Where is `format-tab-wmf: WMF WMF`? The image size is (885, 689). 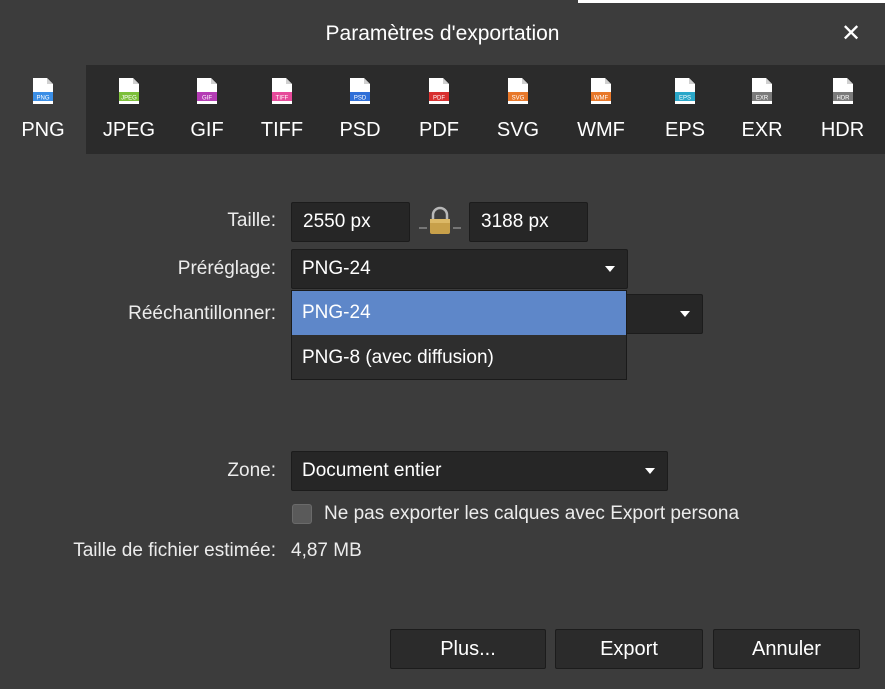 format-tab-wmf: WMF WMF is located at coordinates (601, 109).